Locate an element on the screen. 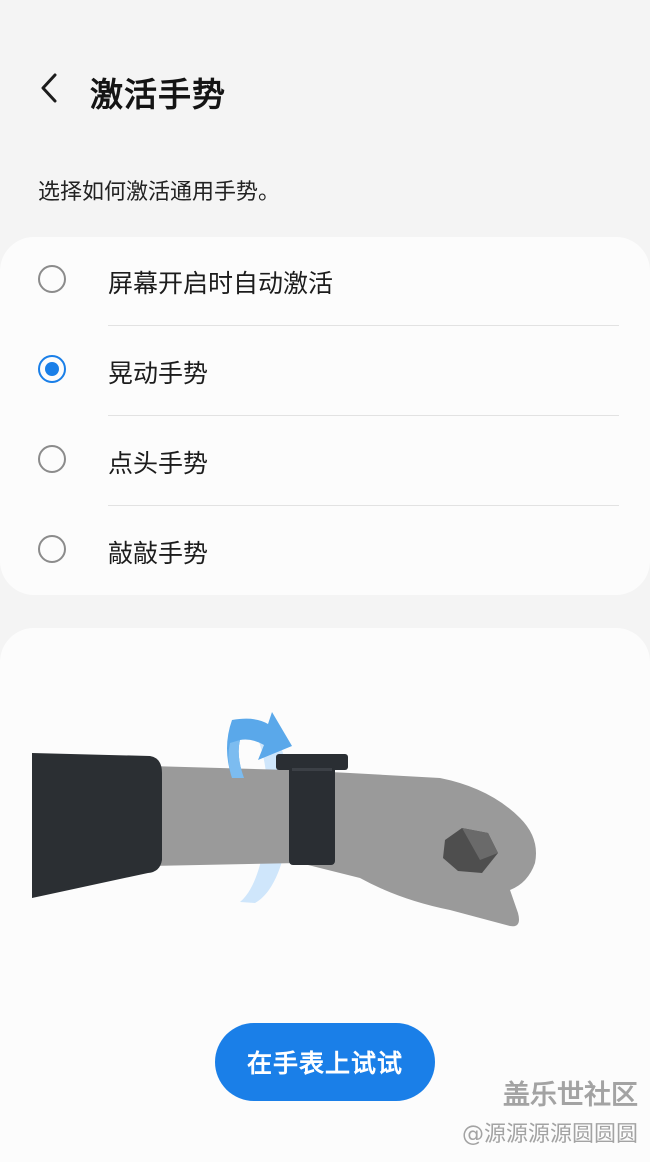 This screenshot has width=650, height=1162. option-label: 晃动手势 is located at coordinates (158, 373).